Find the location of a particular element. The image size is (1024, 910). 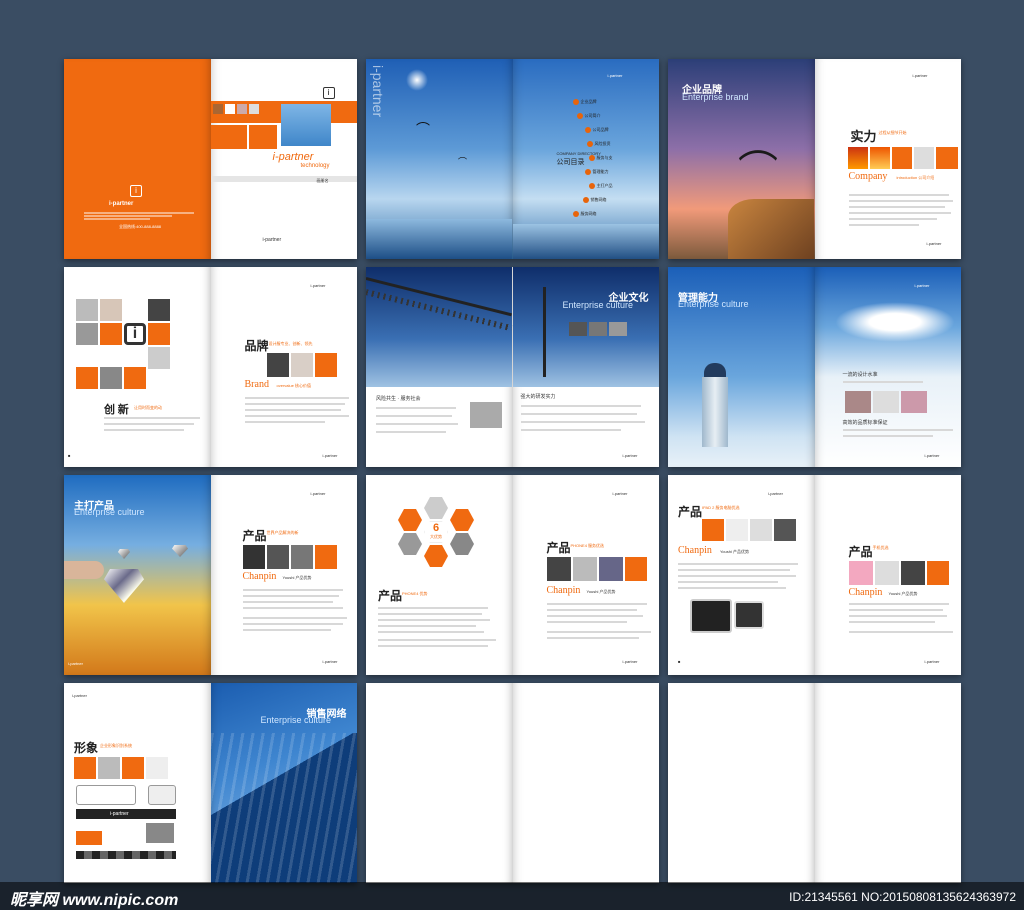

cloud is located at coordinates (894, 322).